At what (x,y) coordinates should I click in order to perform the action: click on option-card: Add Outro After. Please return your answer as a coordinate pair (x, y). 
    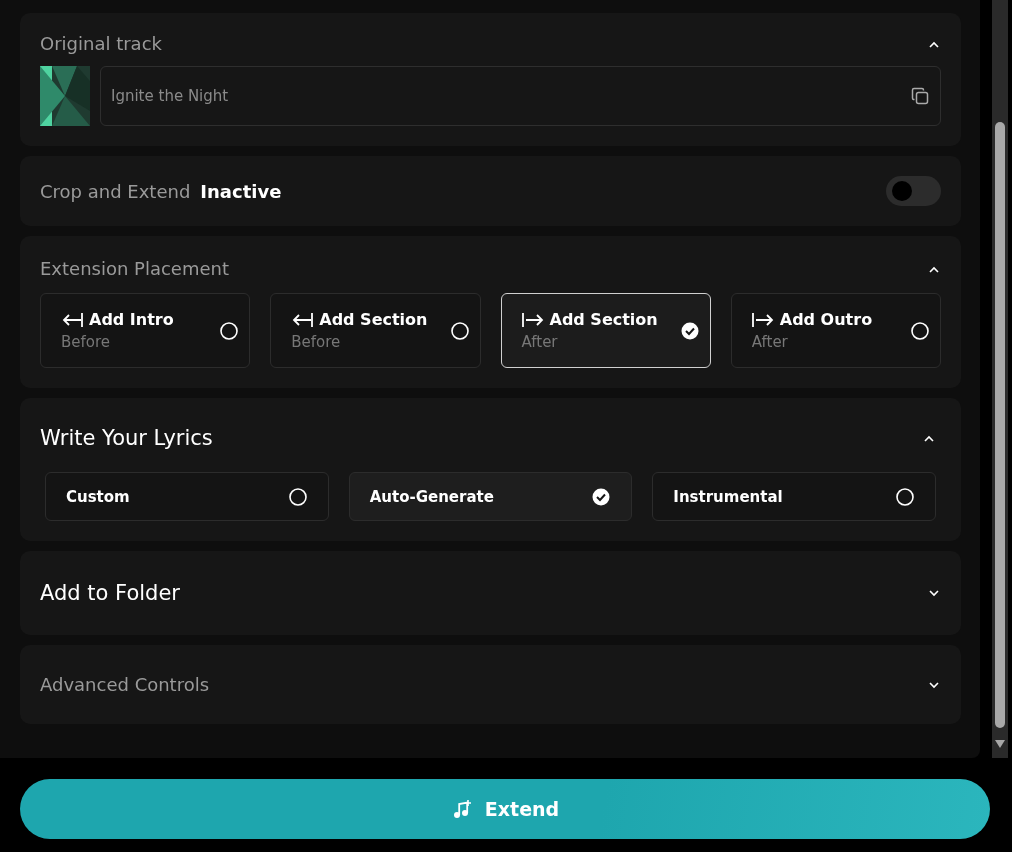
    Looking at the image, I should click on (835, 330).